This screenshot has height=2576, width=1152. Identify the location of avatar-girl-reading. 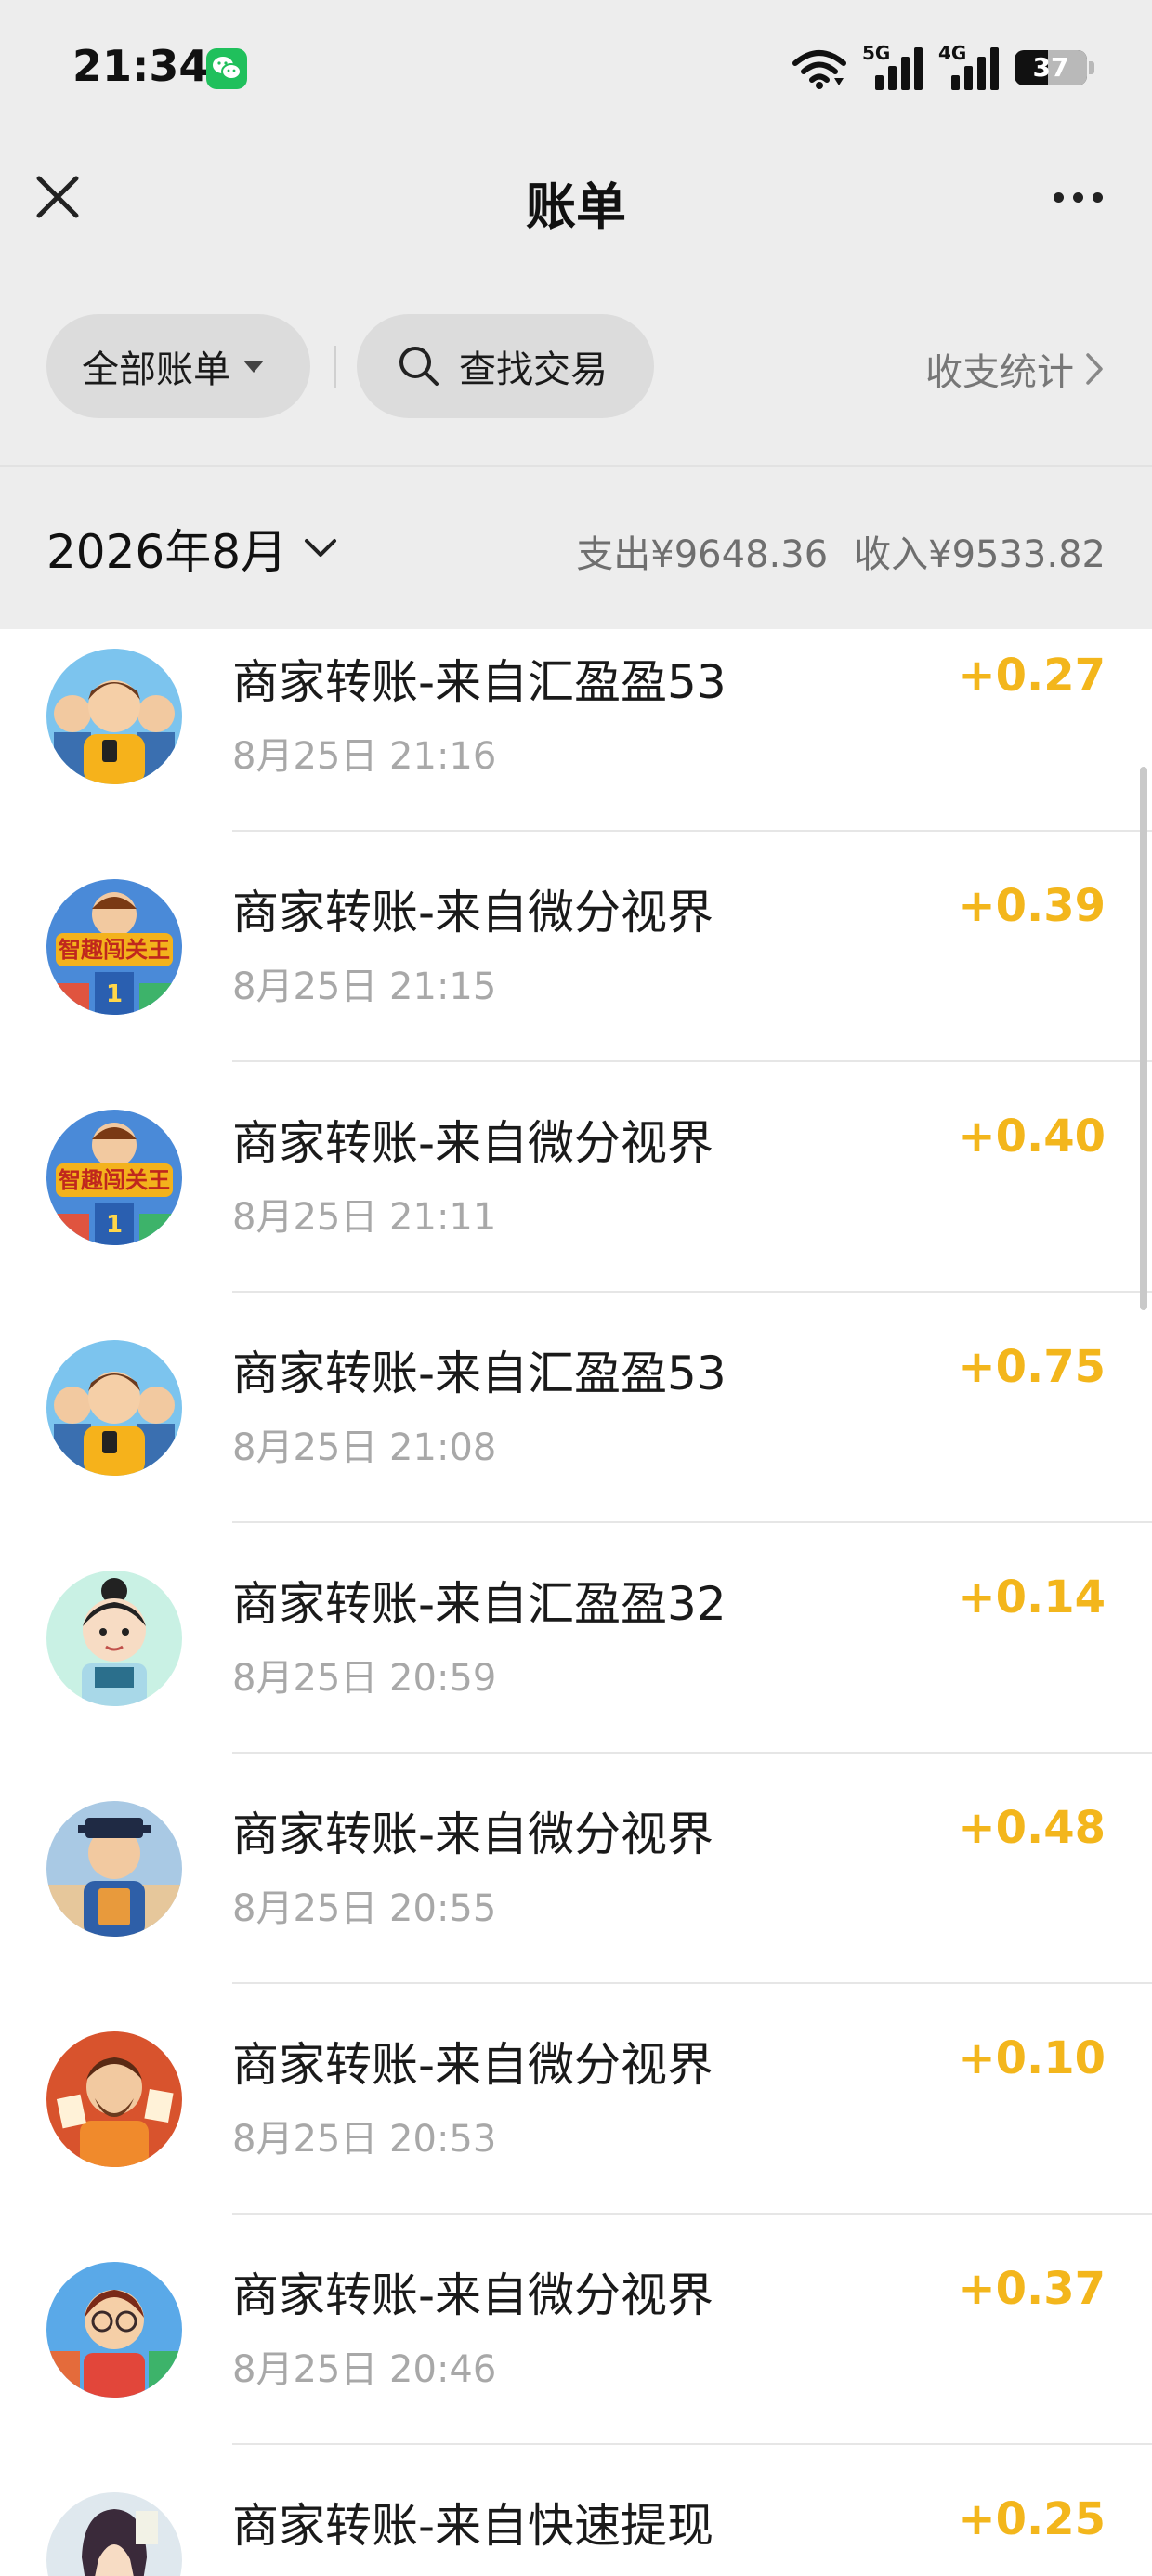
(114, 1638).